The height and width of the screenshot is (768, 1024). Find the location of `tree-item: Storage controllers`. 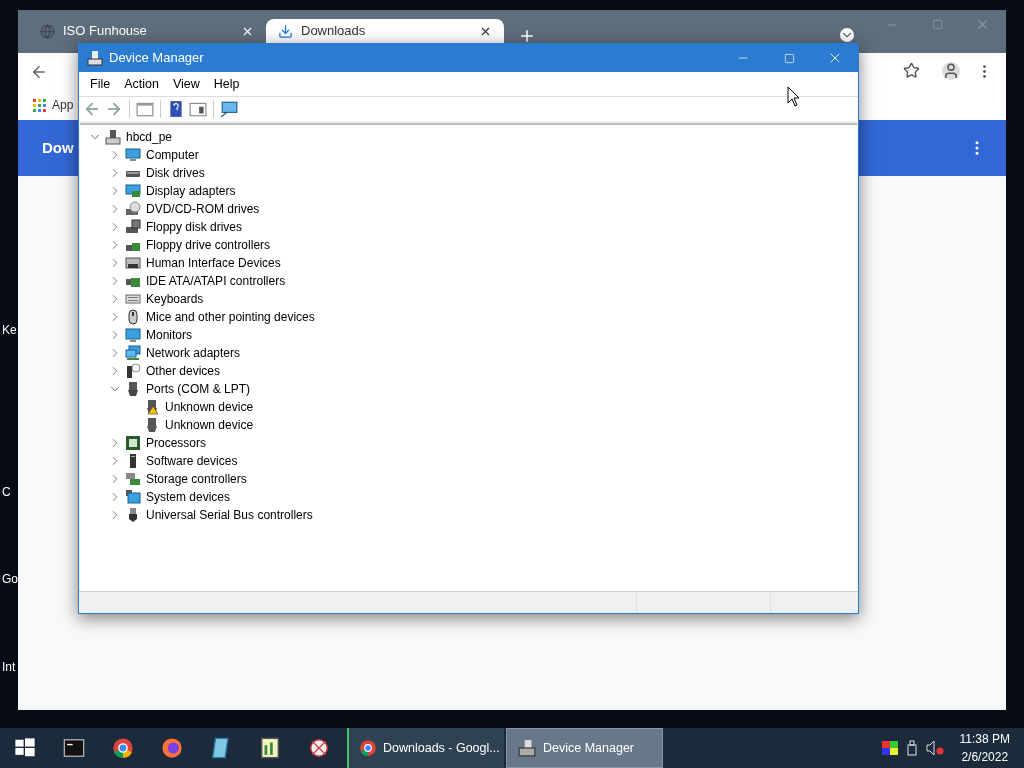

tree-item: Storage controllers is located at coordinates (196, 479).